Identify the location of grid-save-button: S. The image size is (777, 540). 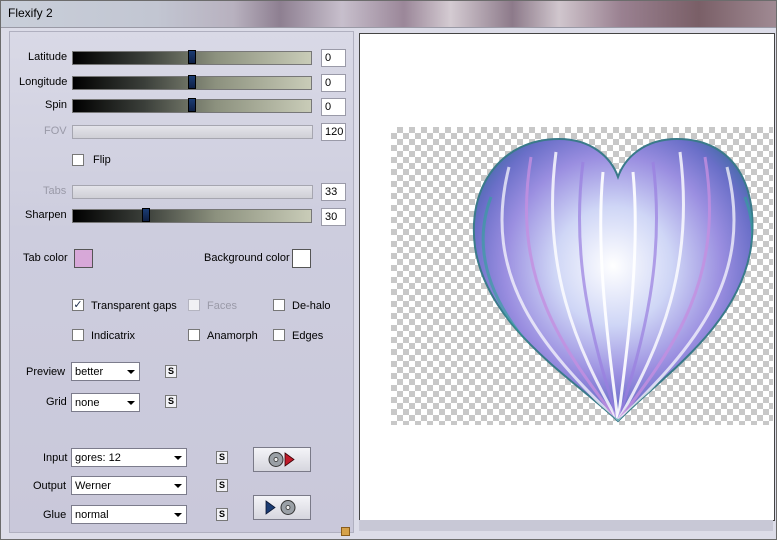
(171, 401).